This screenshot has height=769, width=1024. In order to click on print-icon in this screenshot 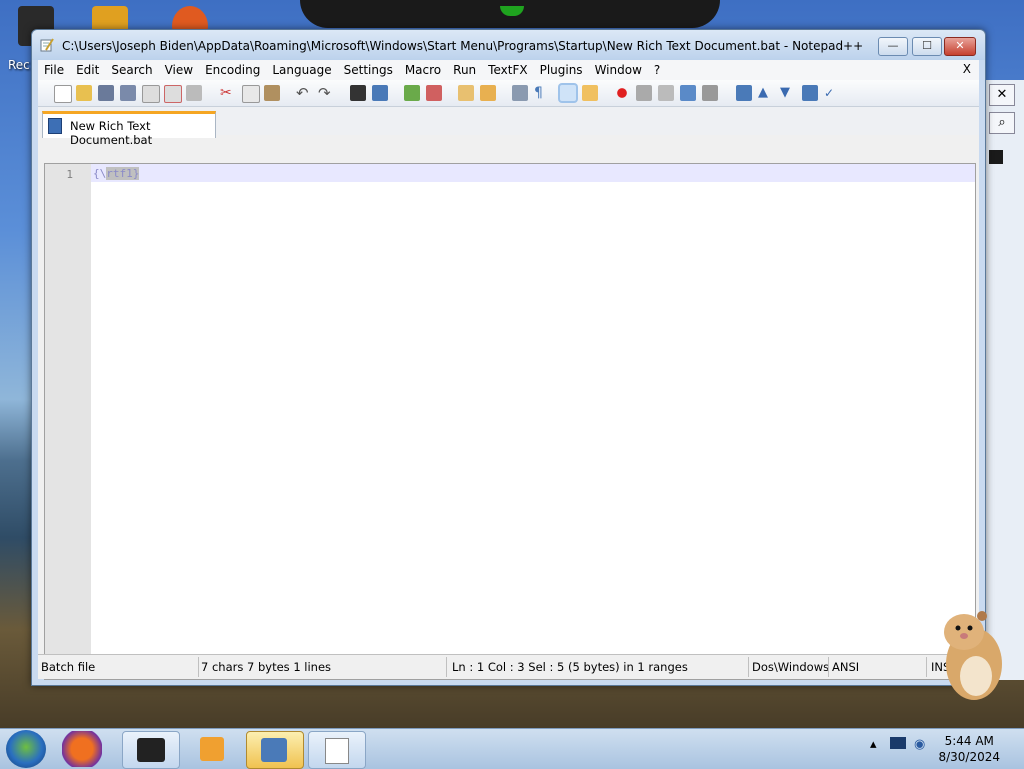, I will do `click(194, 93)`.